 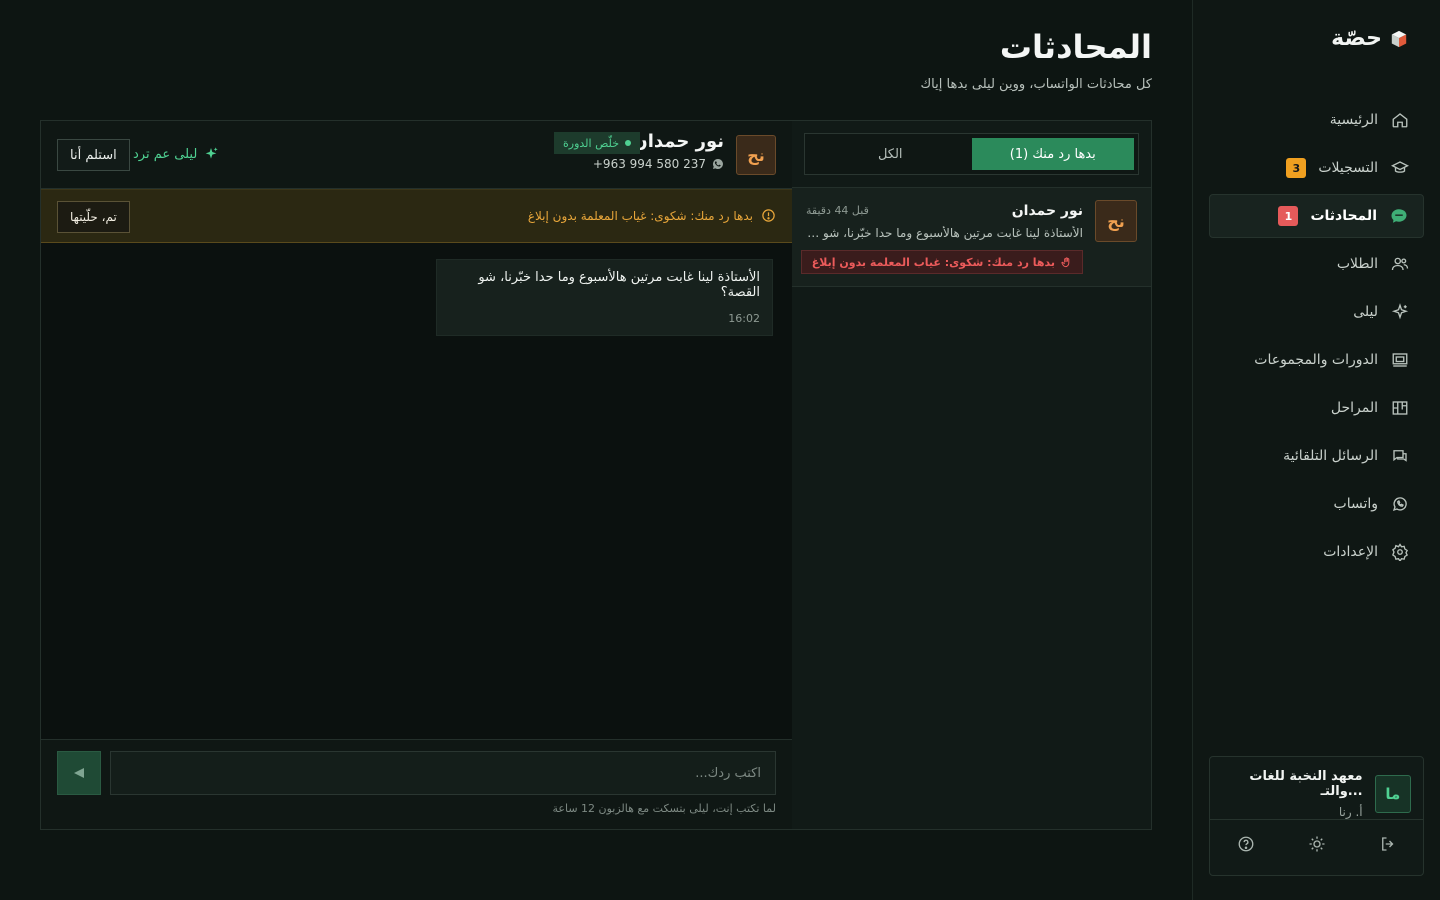 What do you see at coordinates (1065, 261) in the screenshot?
I see `hand-icon` at bounding box center [1065, 261].